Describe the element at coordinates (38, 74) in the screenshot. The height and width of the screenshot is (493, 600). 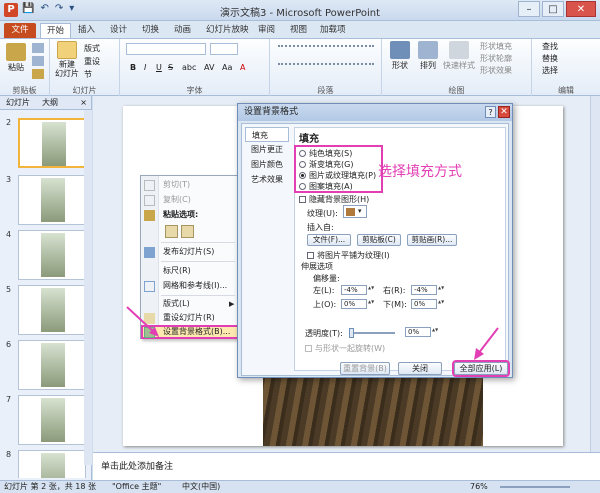
I see `format-painter-icon` at that location.